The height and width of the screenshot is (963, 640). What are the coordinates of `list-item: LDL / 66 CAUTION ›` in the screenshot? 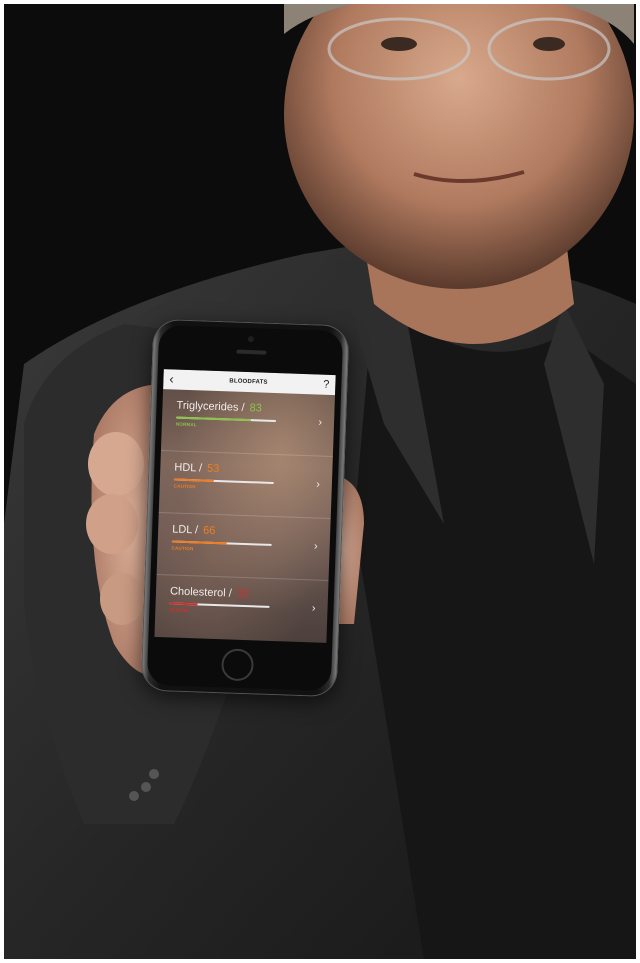 It's located at (243, 546).